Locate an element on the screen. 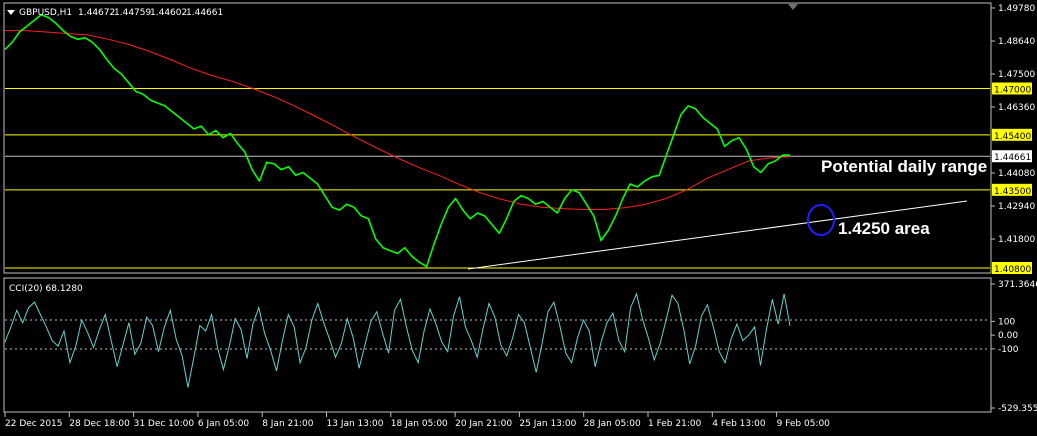 The image size is (1037, 436). time-tick-label: 22 Dec 2015 is located at coordinates (34, 424).